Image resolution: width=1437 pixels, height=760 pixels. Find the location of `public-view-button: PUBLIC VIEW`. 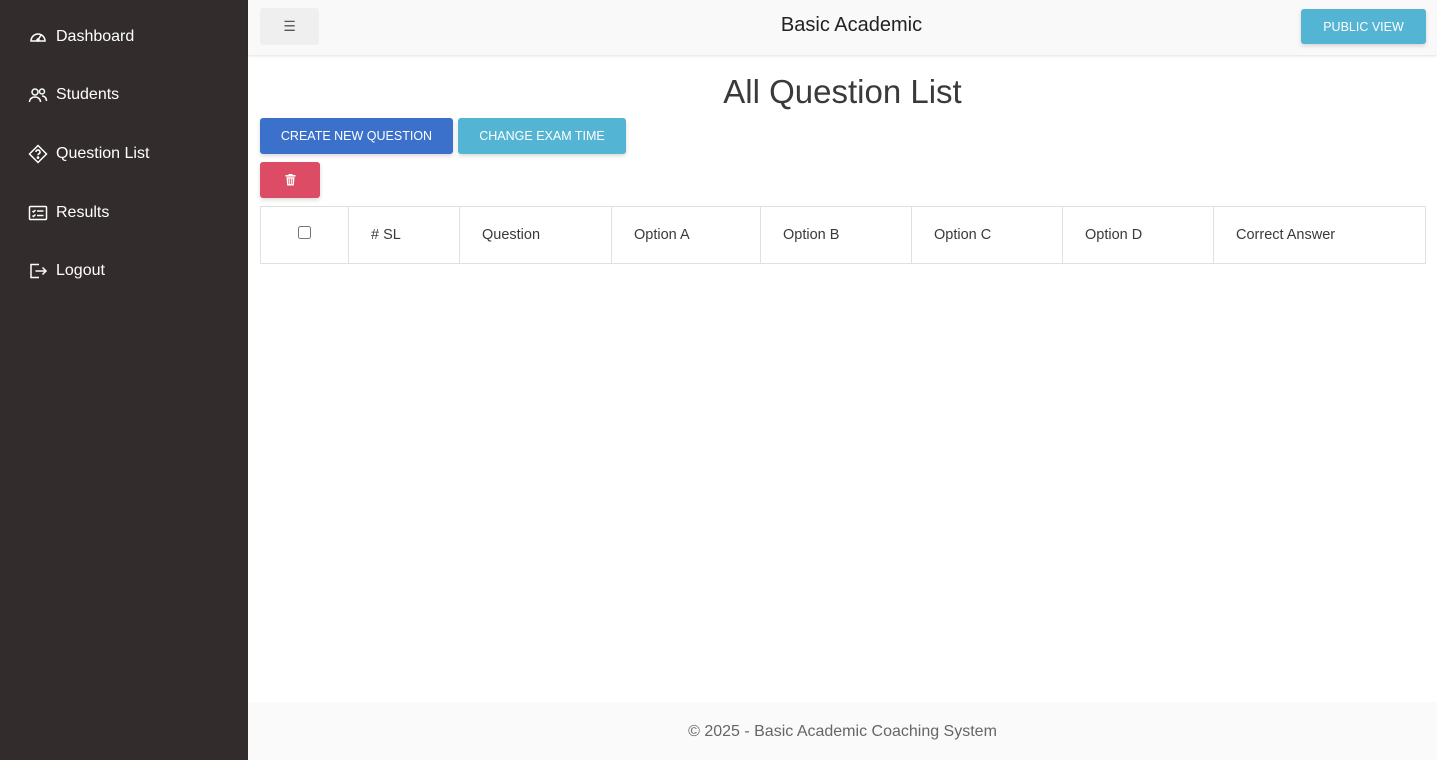

public-view-button: PUBLIC VIEW is located at coordinates (1363, 26).